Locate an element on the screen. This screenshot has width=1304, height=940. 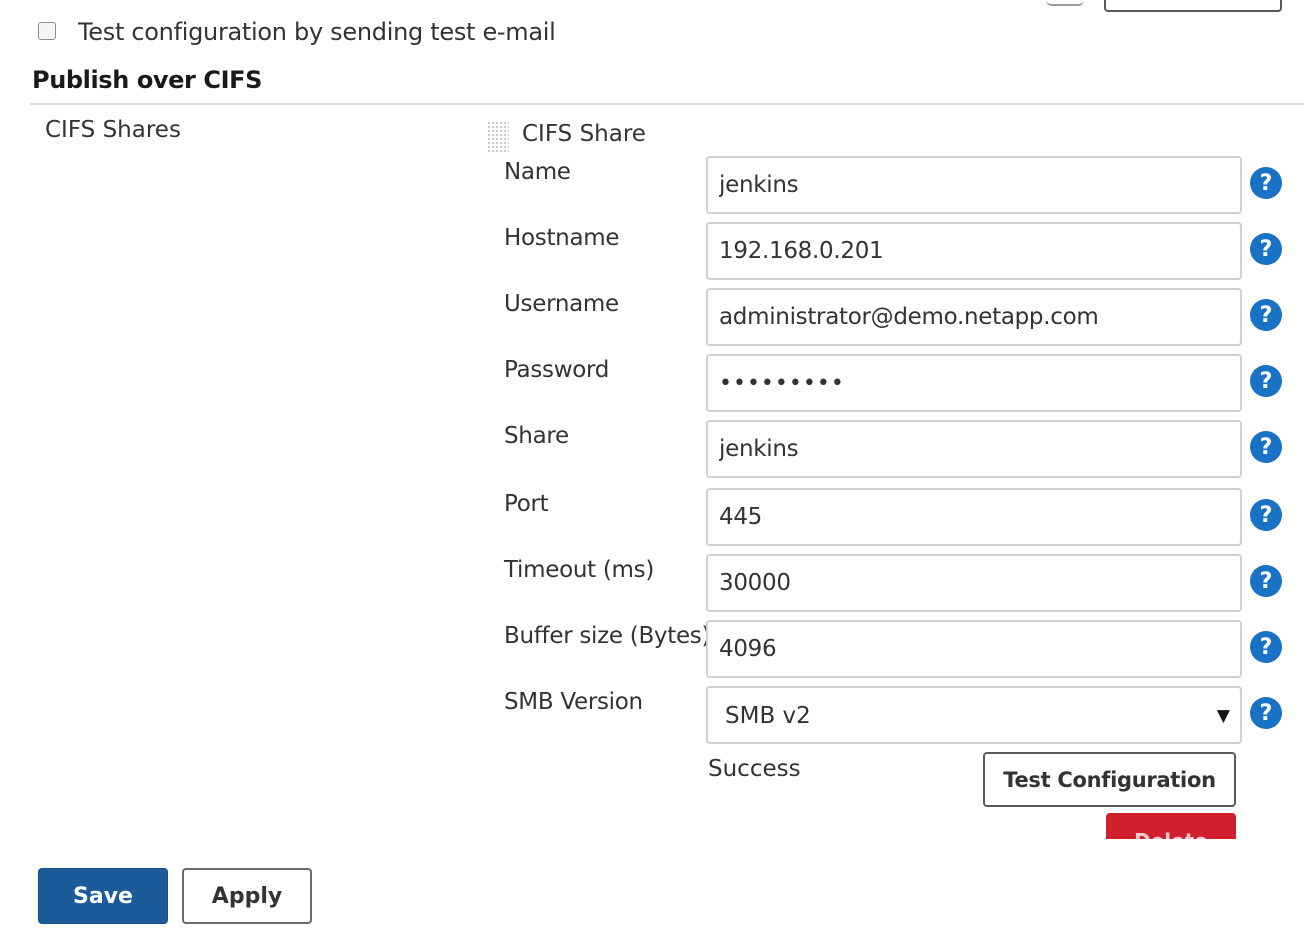
port-input is located at coordinates (974, 517).